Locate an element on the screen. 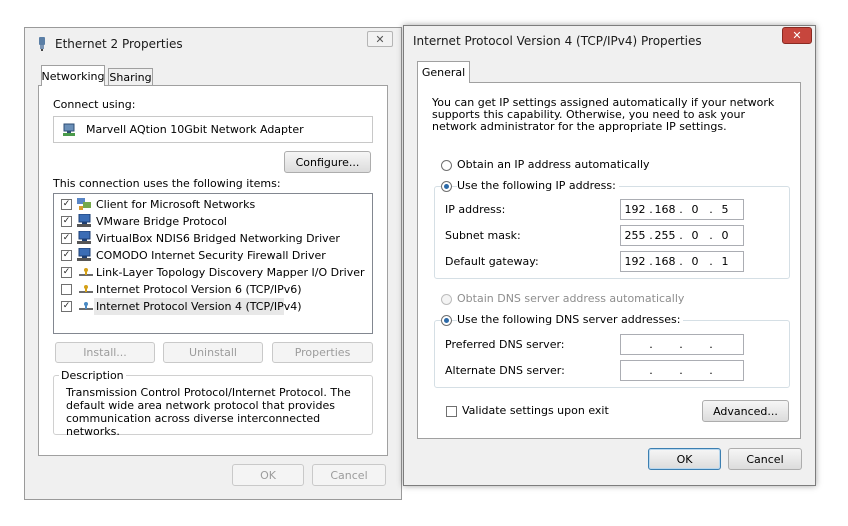 This screenshot has height=526, width=848. list-item-vmware-bridge-protocol: ✓ VMware Bridge Protocol is located at coordinates (213, 221).